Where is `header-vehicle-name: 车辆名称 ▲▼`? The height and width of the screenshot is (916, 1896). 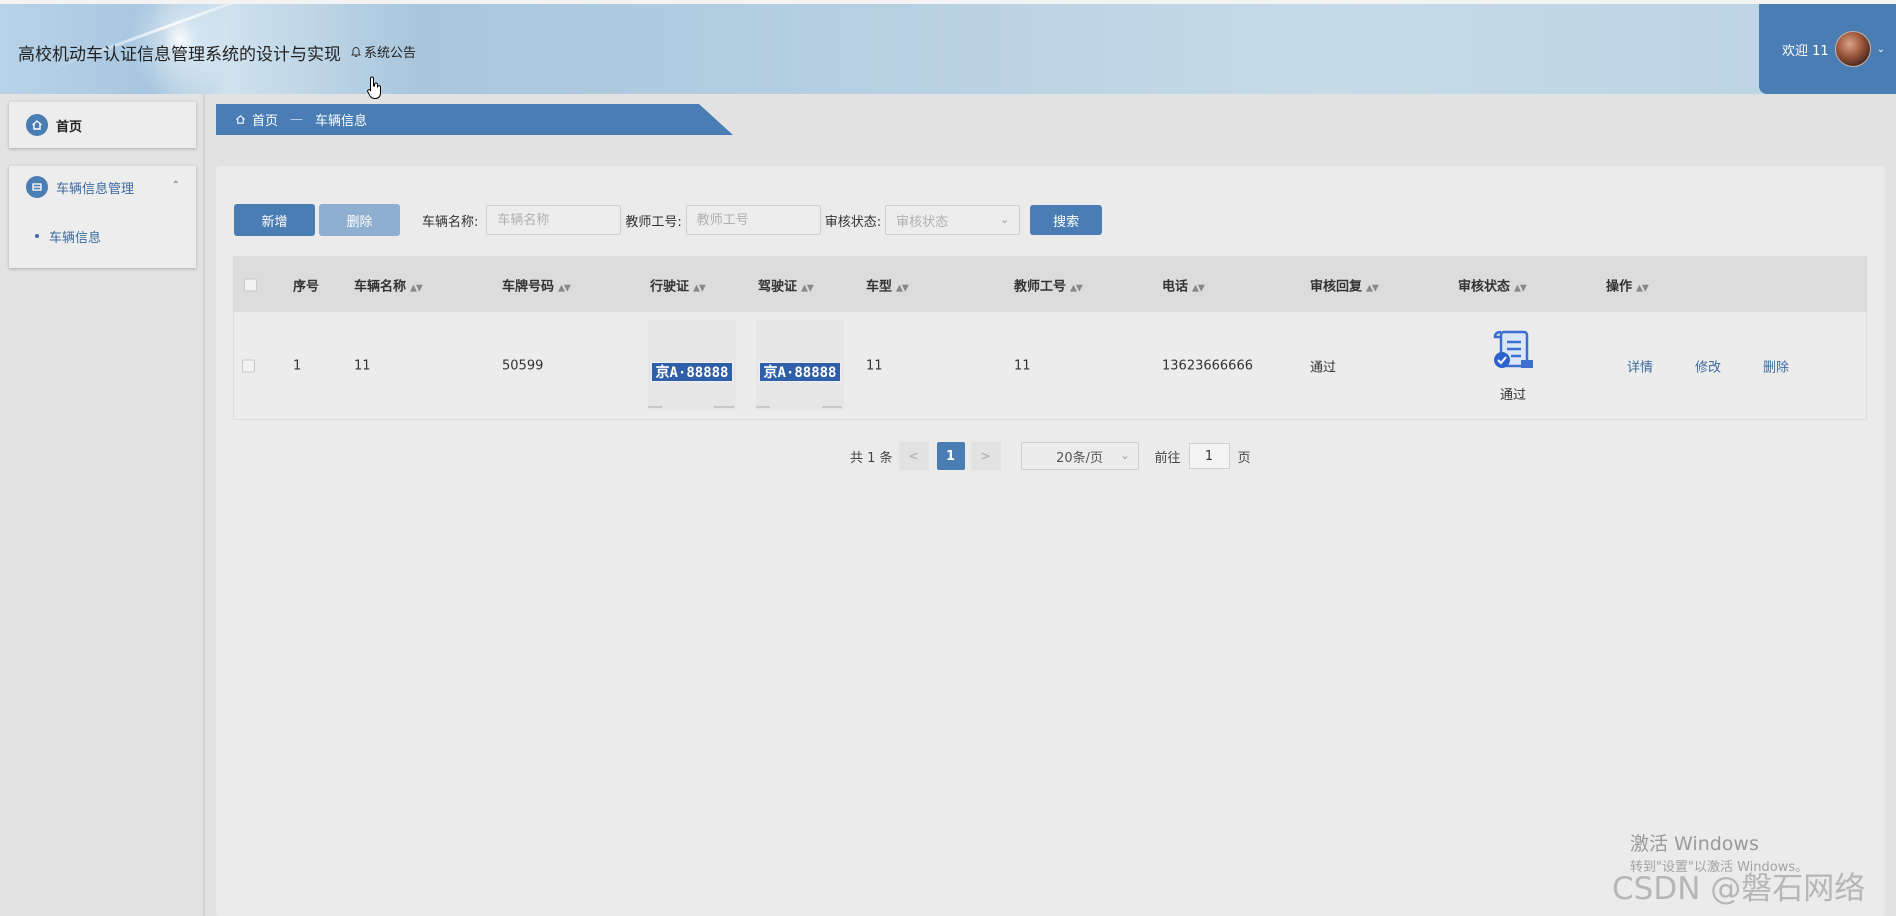
header-vehicle-name: 车辆名称 ▲▼ is located at coordinates (388, 284).